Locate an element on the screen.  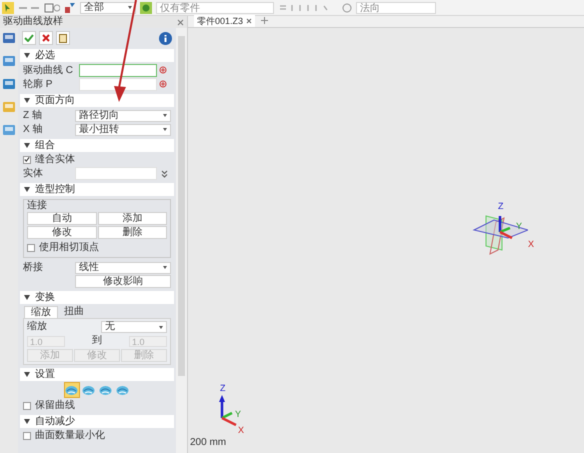
panel-title: 驱动曲线放样 is located at coordinates (33, 22).